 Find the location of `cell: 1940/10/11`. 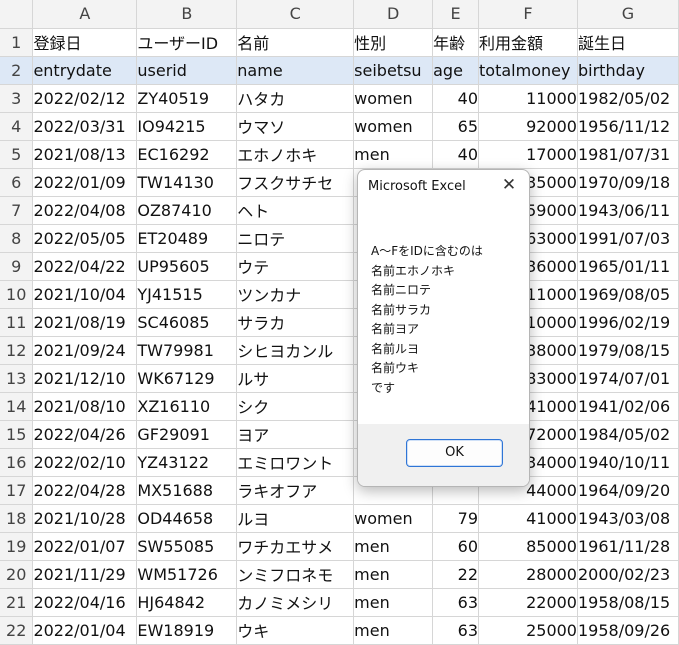

cell: 1940/10/11 is located at coordinates (628, 462).